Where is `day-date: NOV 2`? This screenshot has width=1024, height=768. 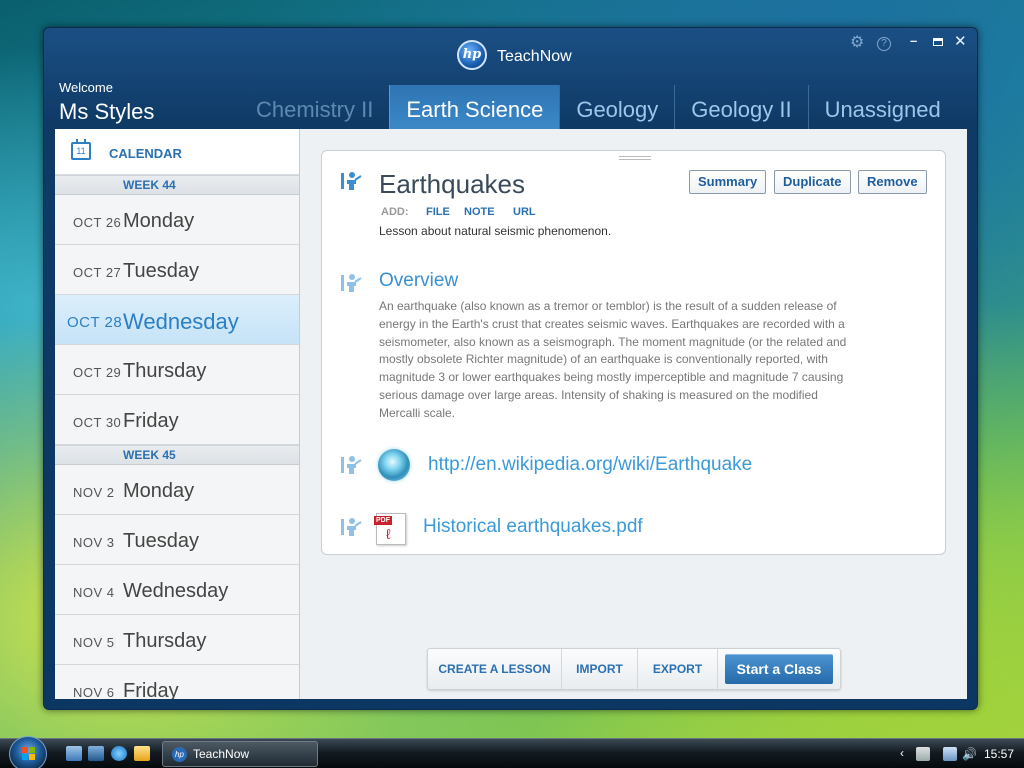 day-date: NOV 2 is located at coordinates (94, 492).